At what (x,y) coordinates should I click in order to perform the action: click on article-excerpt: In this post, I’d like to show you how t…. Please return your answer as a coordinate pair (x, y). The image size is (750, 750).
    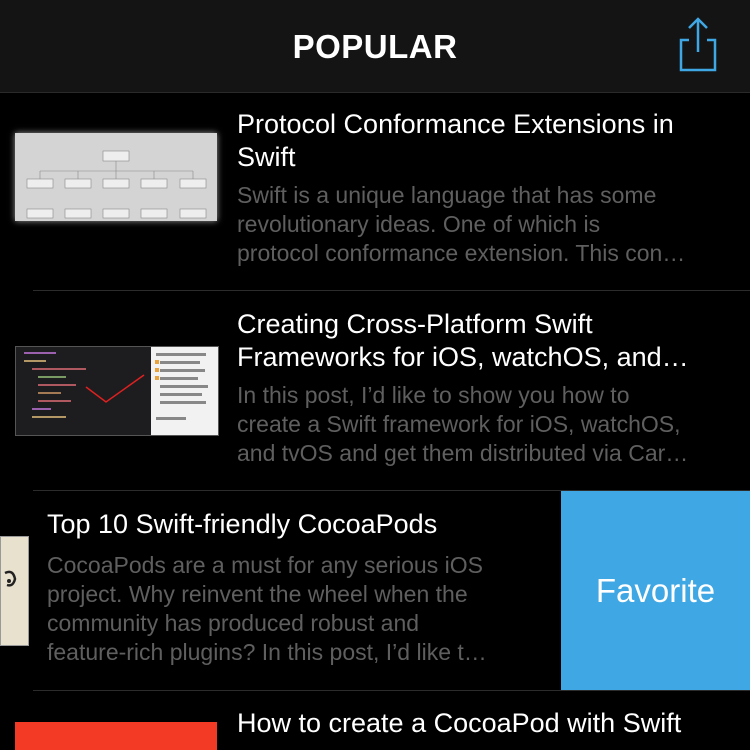
    Looking at the image, I should click on (463, 424).